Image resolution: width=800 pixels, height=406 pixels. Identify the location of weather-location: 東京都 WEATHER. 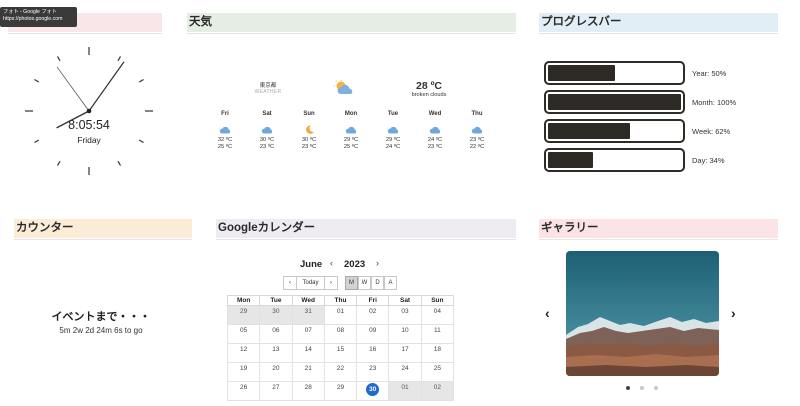
(268, 88).